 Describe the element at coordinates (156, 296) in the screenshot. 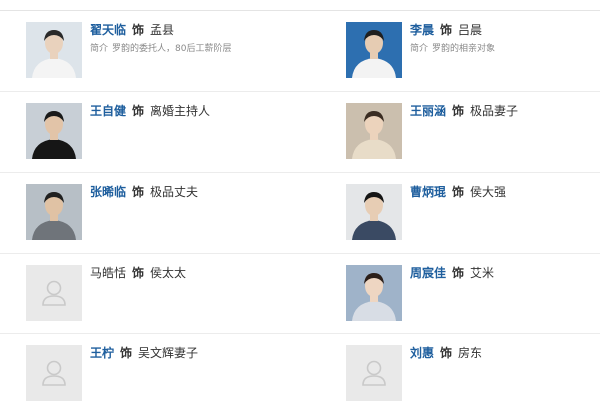

I see `cast-member-card: 马皓恬饰侯太太` at that location.